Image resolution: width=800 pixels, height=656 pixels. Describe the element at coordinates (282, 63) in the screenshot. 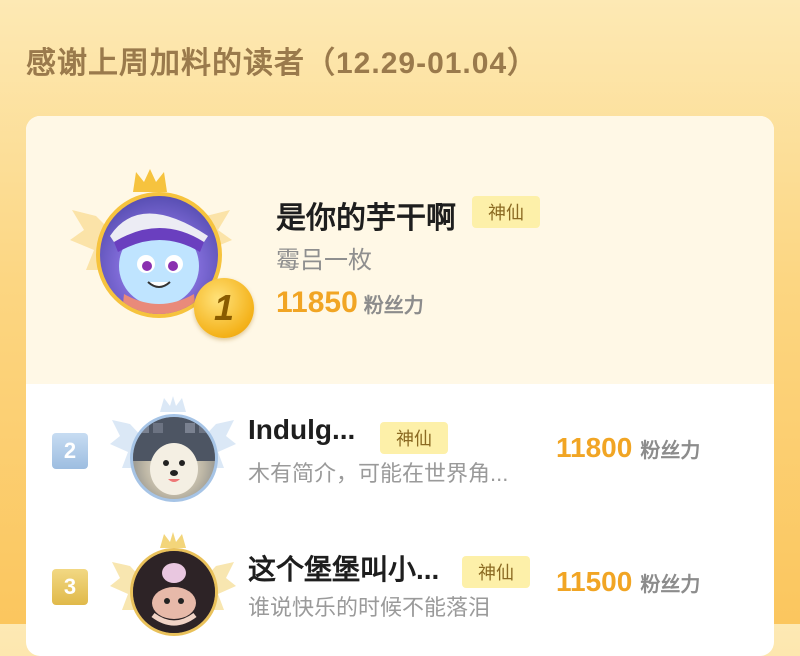

I see `page-title: 感谢上周加料的读者（12.29-01.04）` at that location.